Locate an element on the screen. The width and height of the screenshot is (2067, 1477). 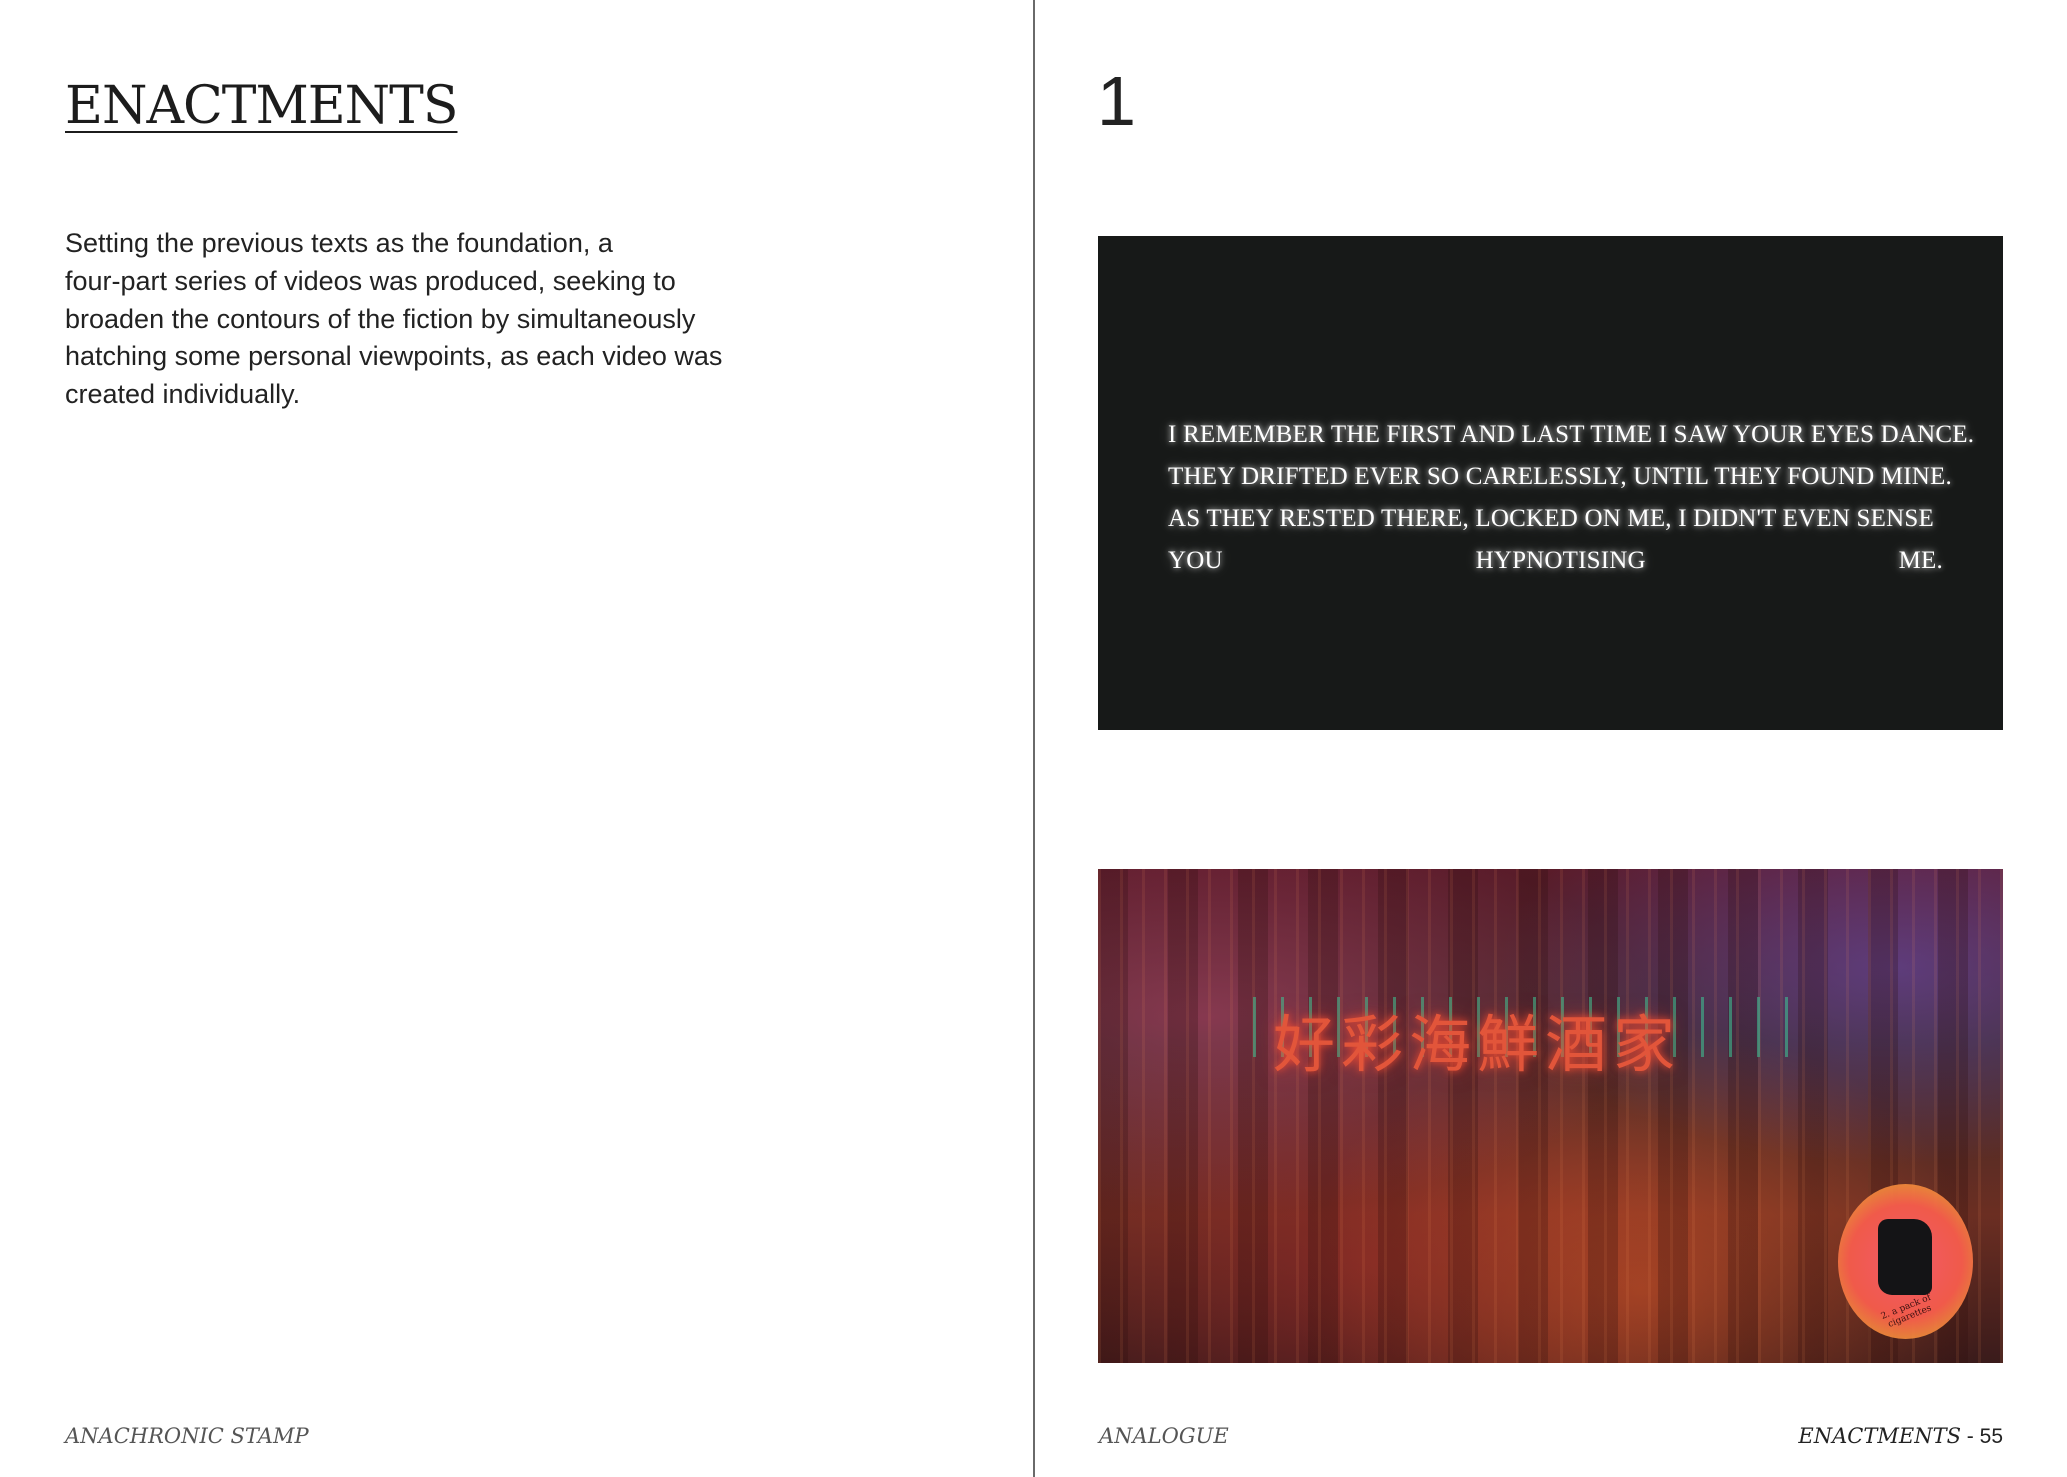
quote-last-line: YOU HYPNOTISING ME. is located at coordinates (1555, 561).